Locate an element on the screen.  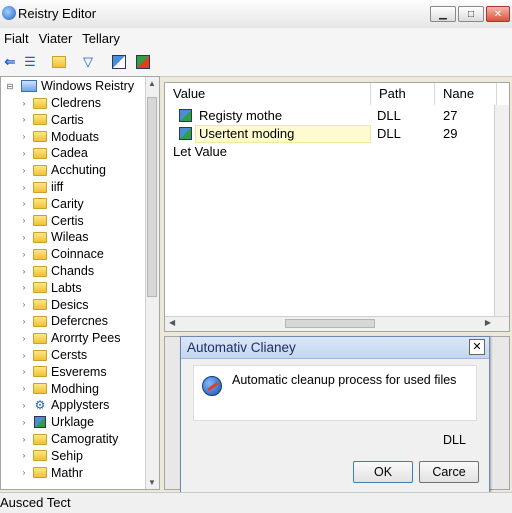
tree-item: › Arorrty Pees is located at coordinates (61, 338).